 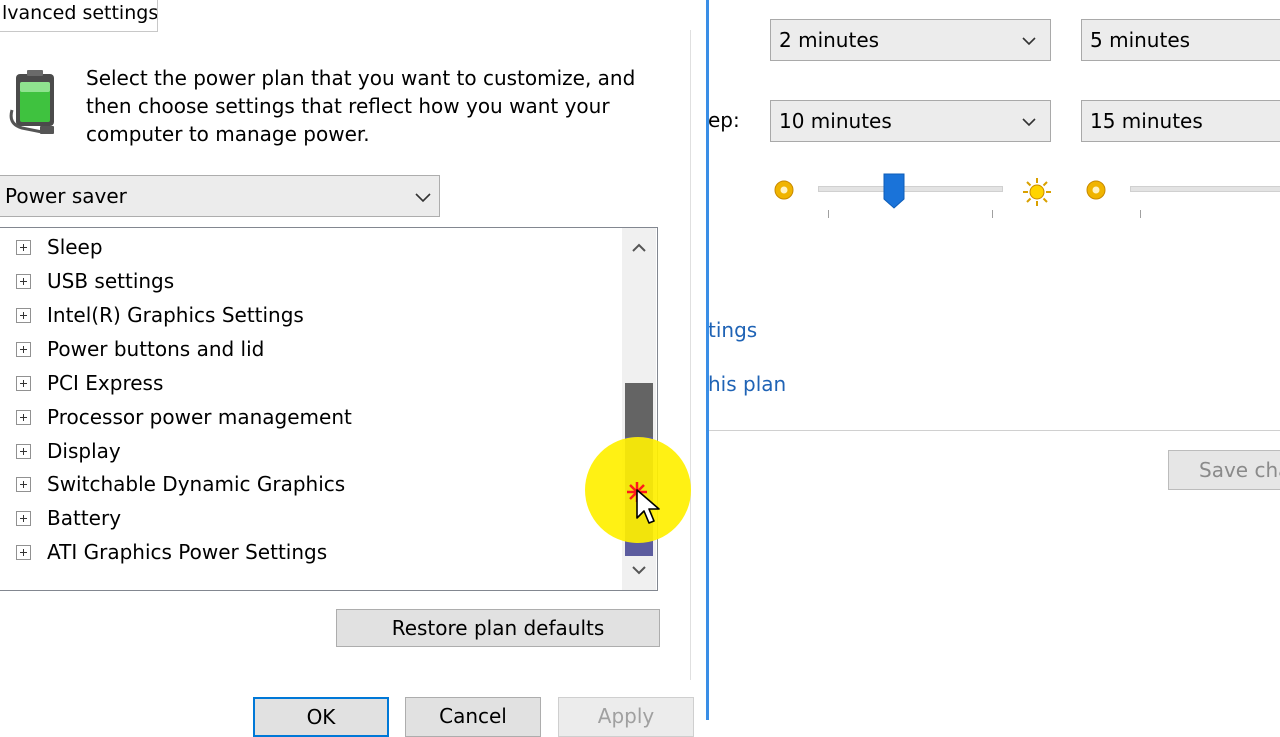 I want to click on tree-item-label: Switchable Dynamic Graphics, so click(x=196, y=484).